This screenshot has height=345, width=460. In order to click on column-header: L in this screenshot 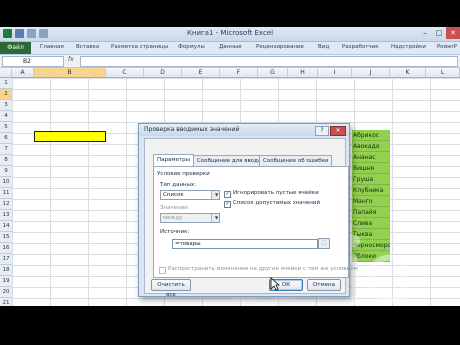, I will do `click(443, 72)`.